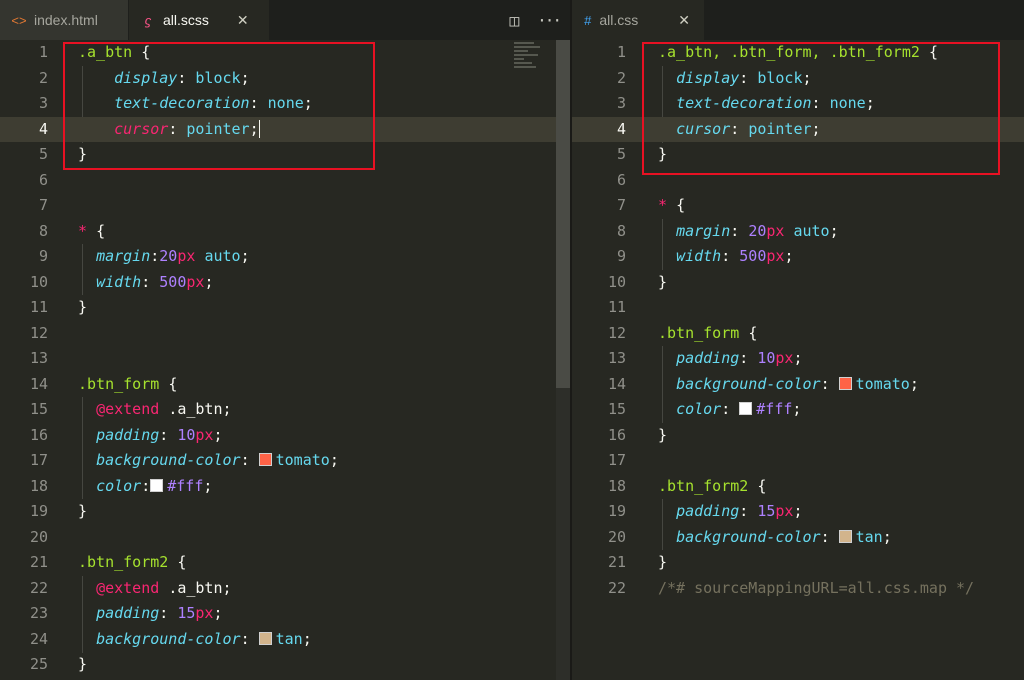  I want to click on code-line: 14 background-color: tomato;, so click(763, 383).